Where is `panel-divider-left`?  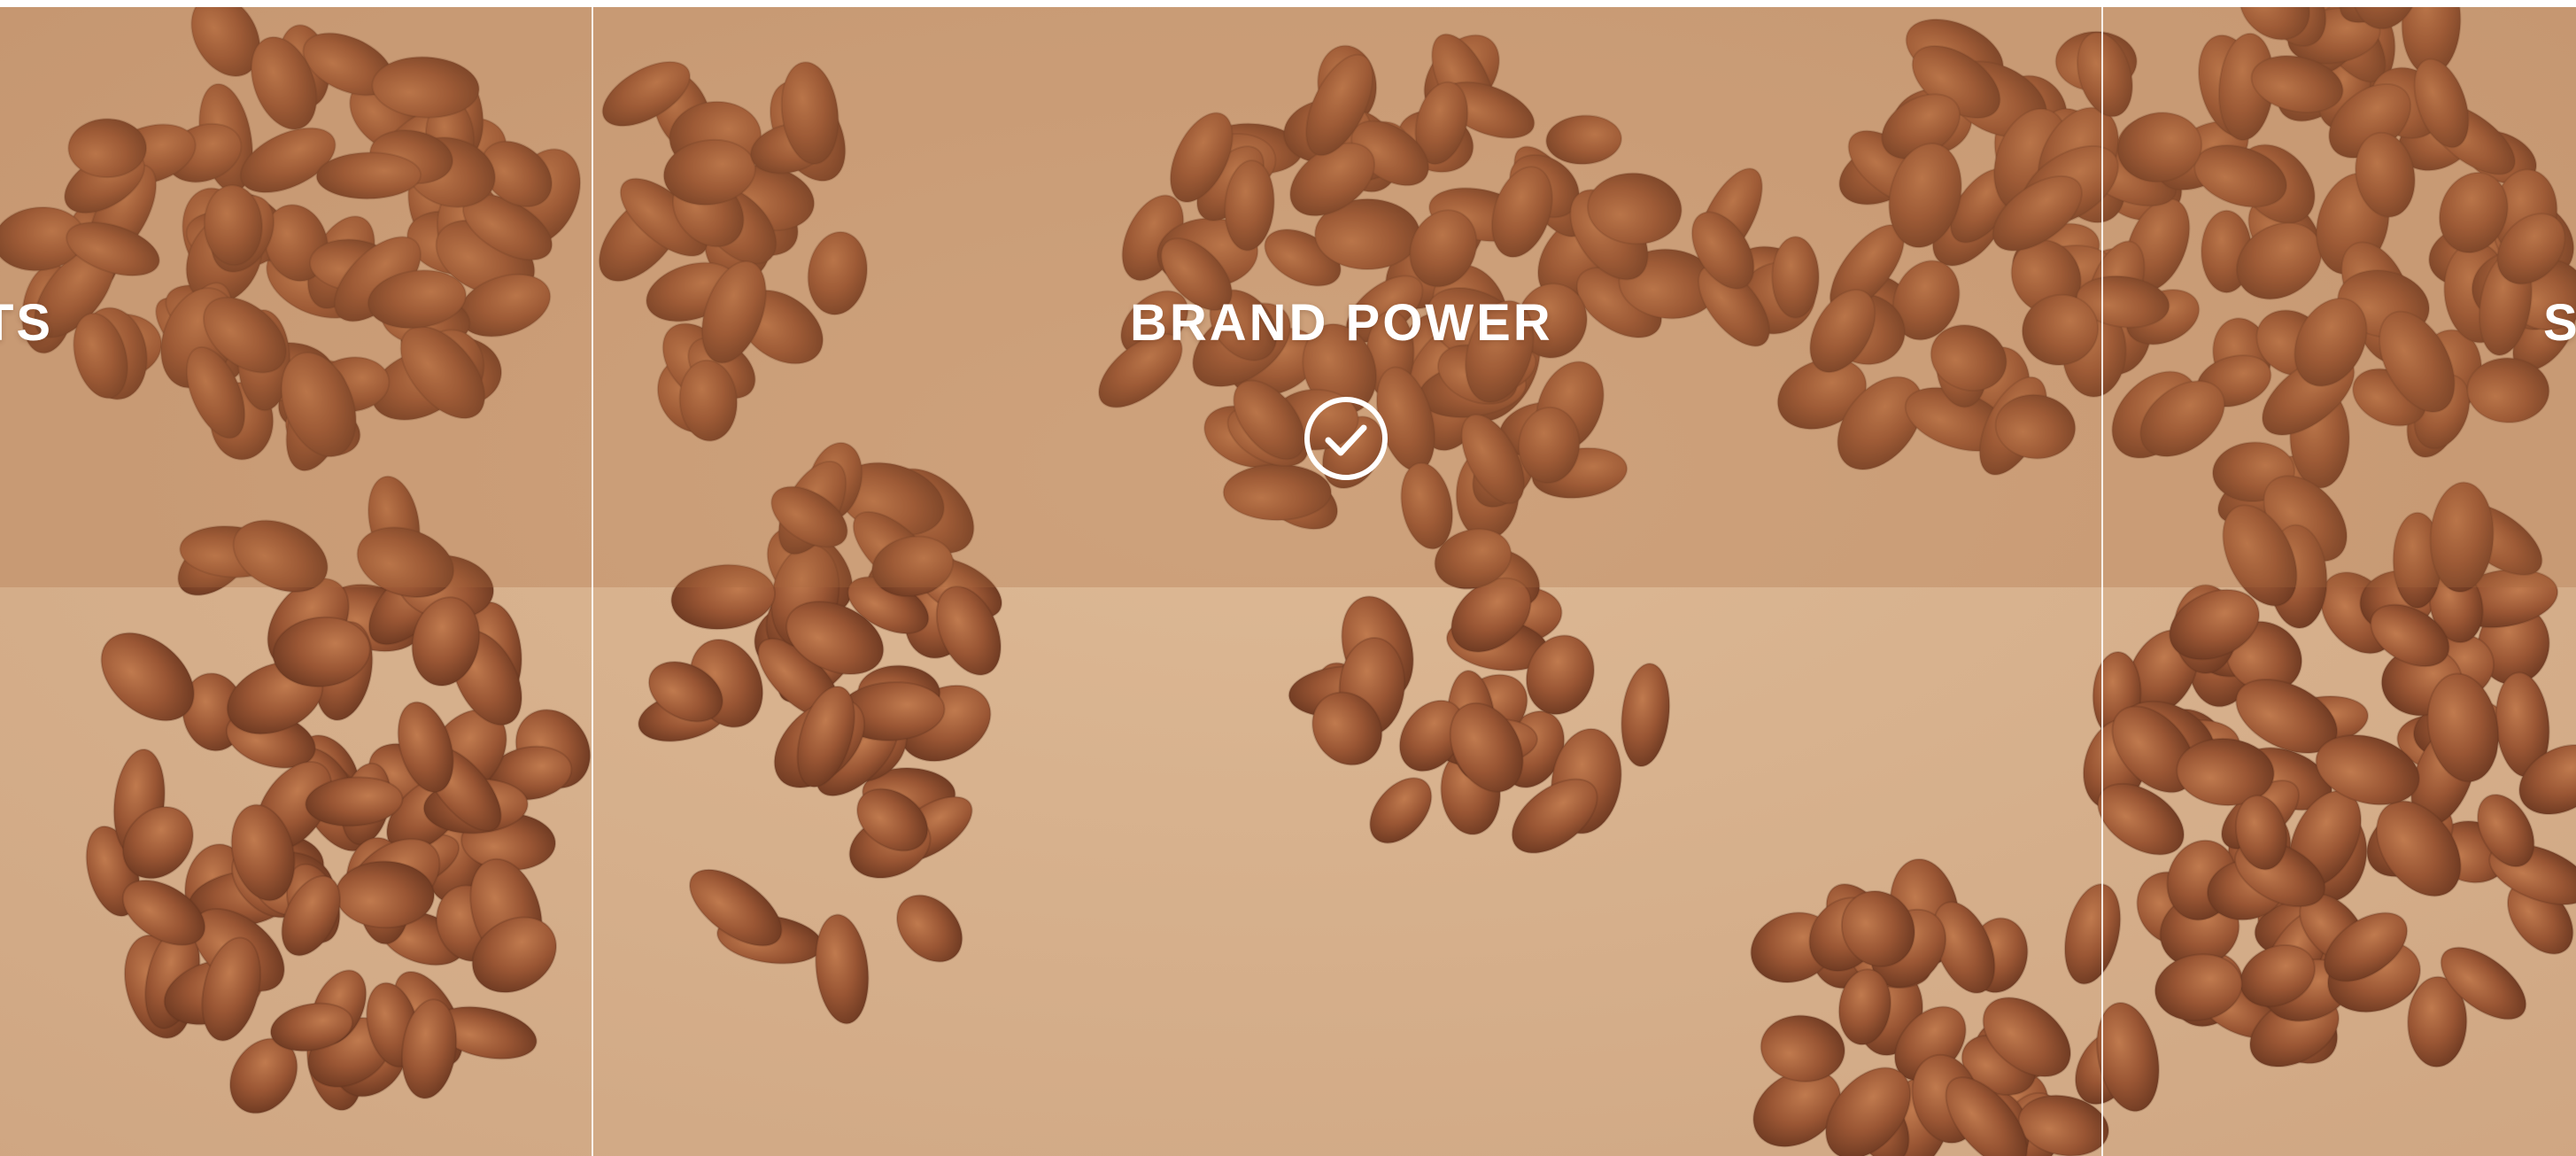 panel-divider-left is located at coordinates (592, 581).